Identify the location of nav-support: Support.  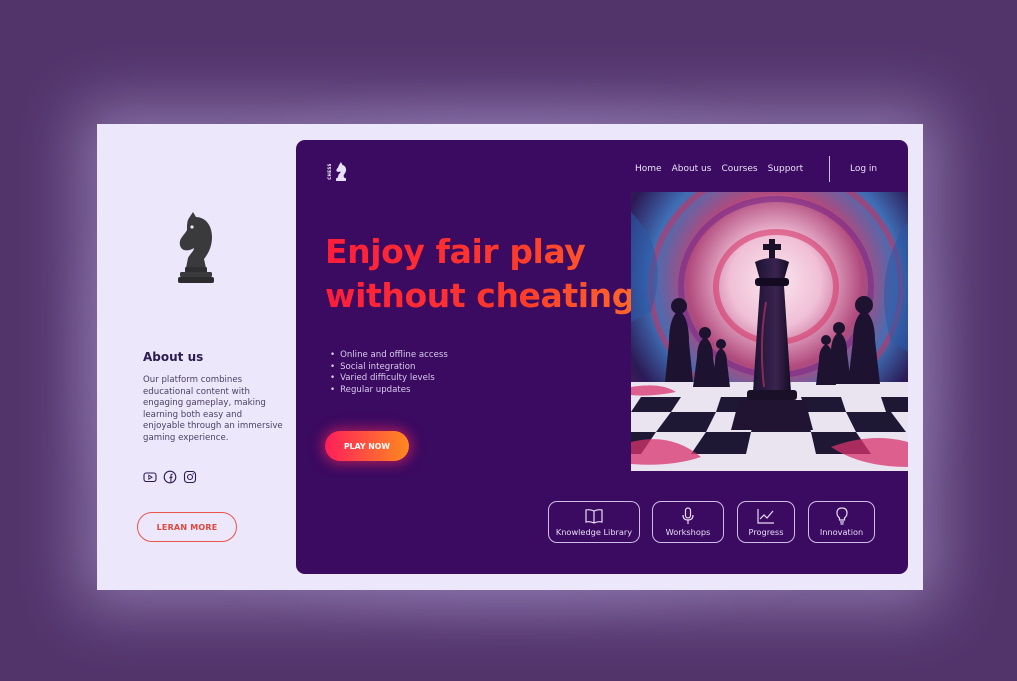
(786, 169).